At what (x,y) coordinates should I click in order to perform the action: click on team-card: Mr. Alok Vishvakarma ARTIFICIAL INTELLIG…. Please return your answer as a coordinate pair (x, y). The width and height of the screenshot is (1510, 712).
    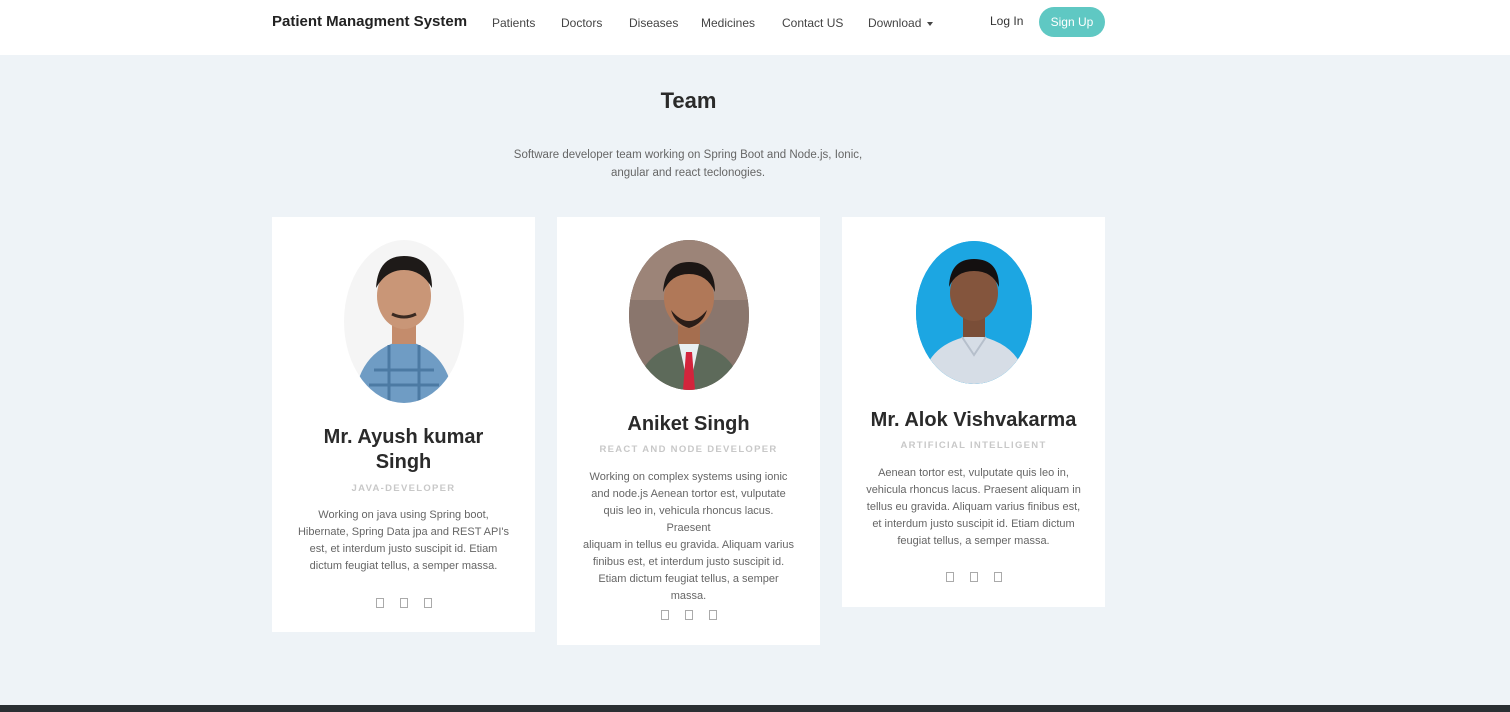
    Looking at the image, I should click on (973, 412).